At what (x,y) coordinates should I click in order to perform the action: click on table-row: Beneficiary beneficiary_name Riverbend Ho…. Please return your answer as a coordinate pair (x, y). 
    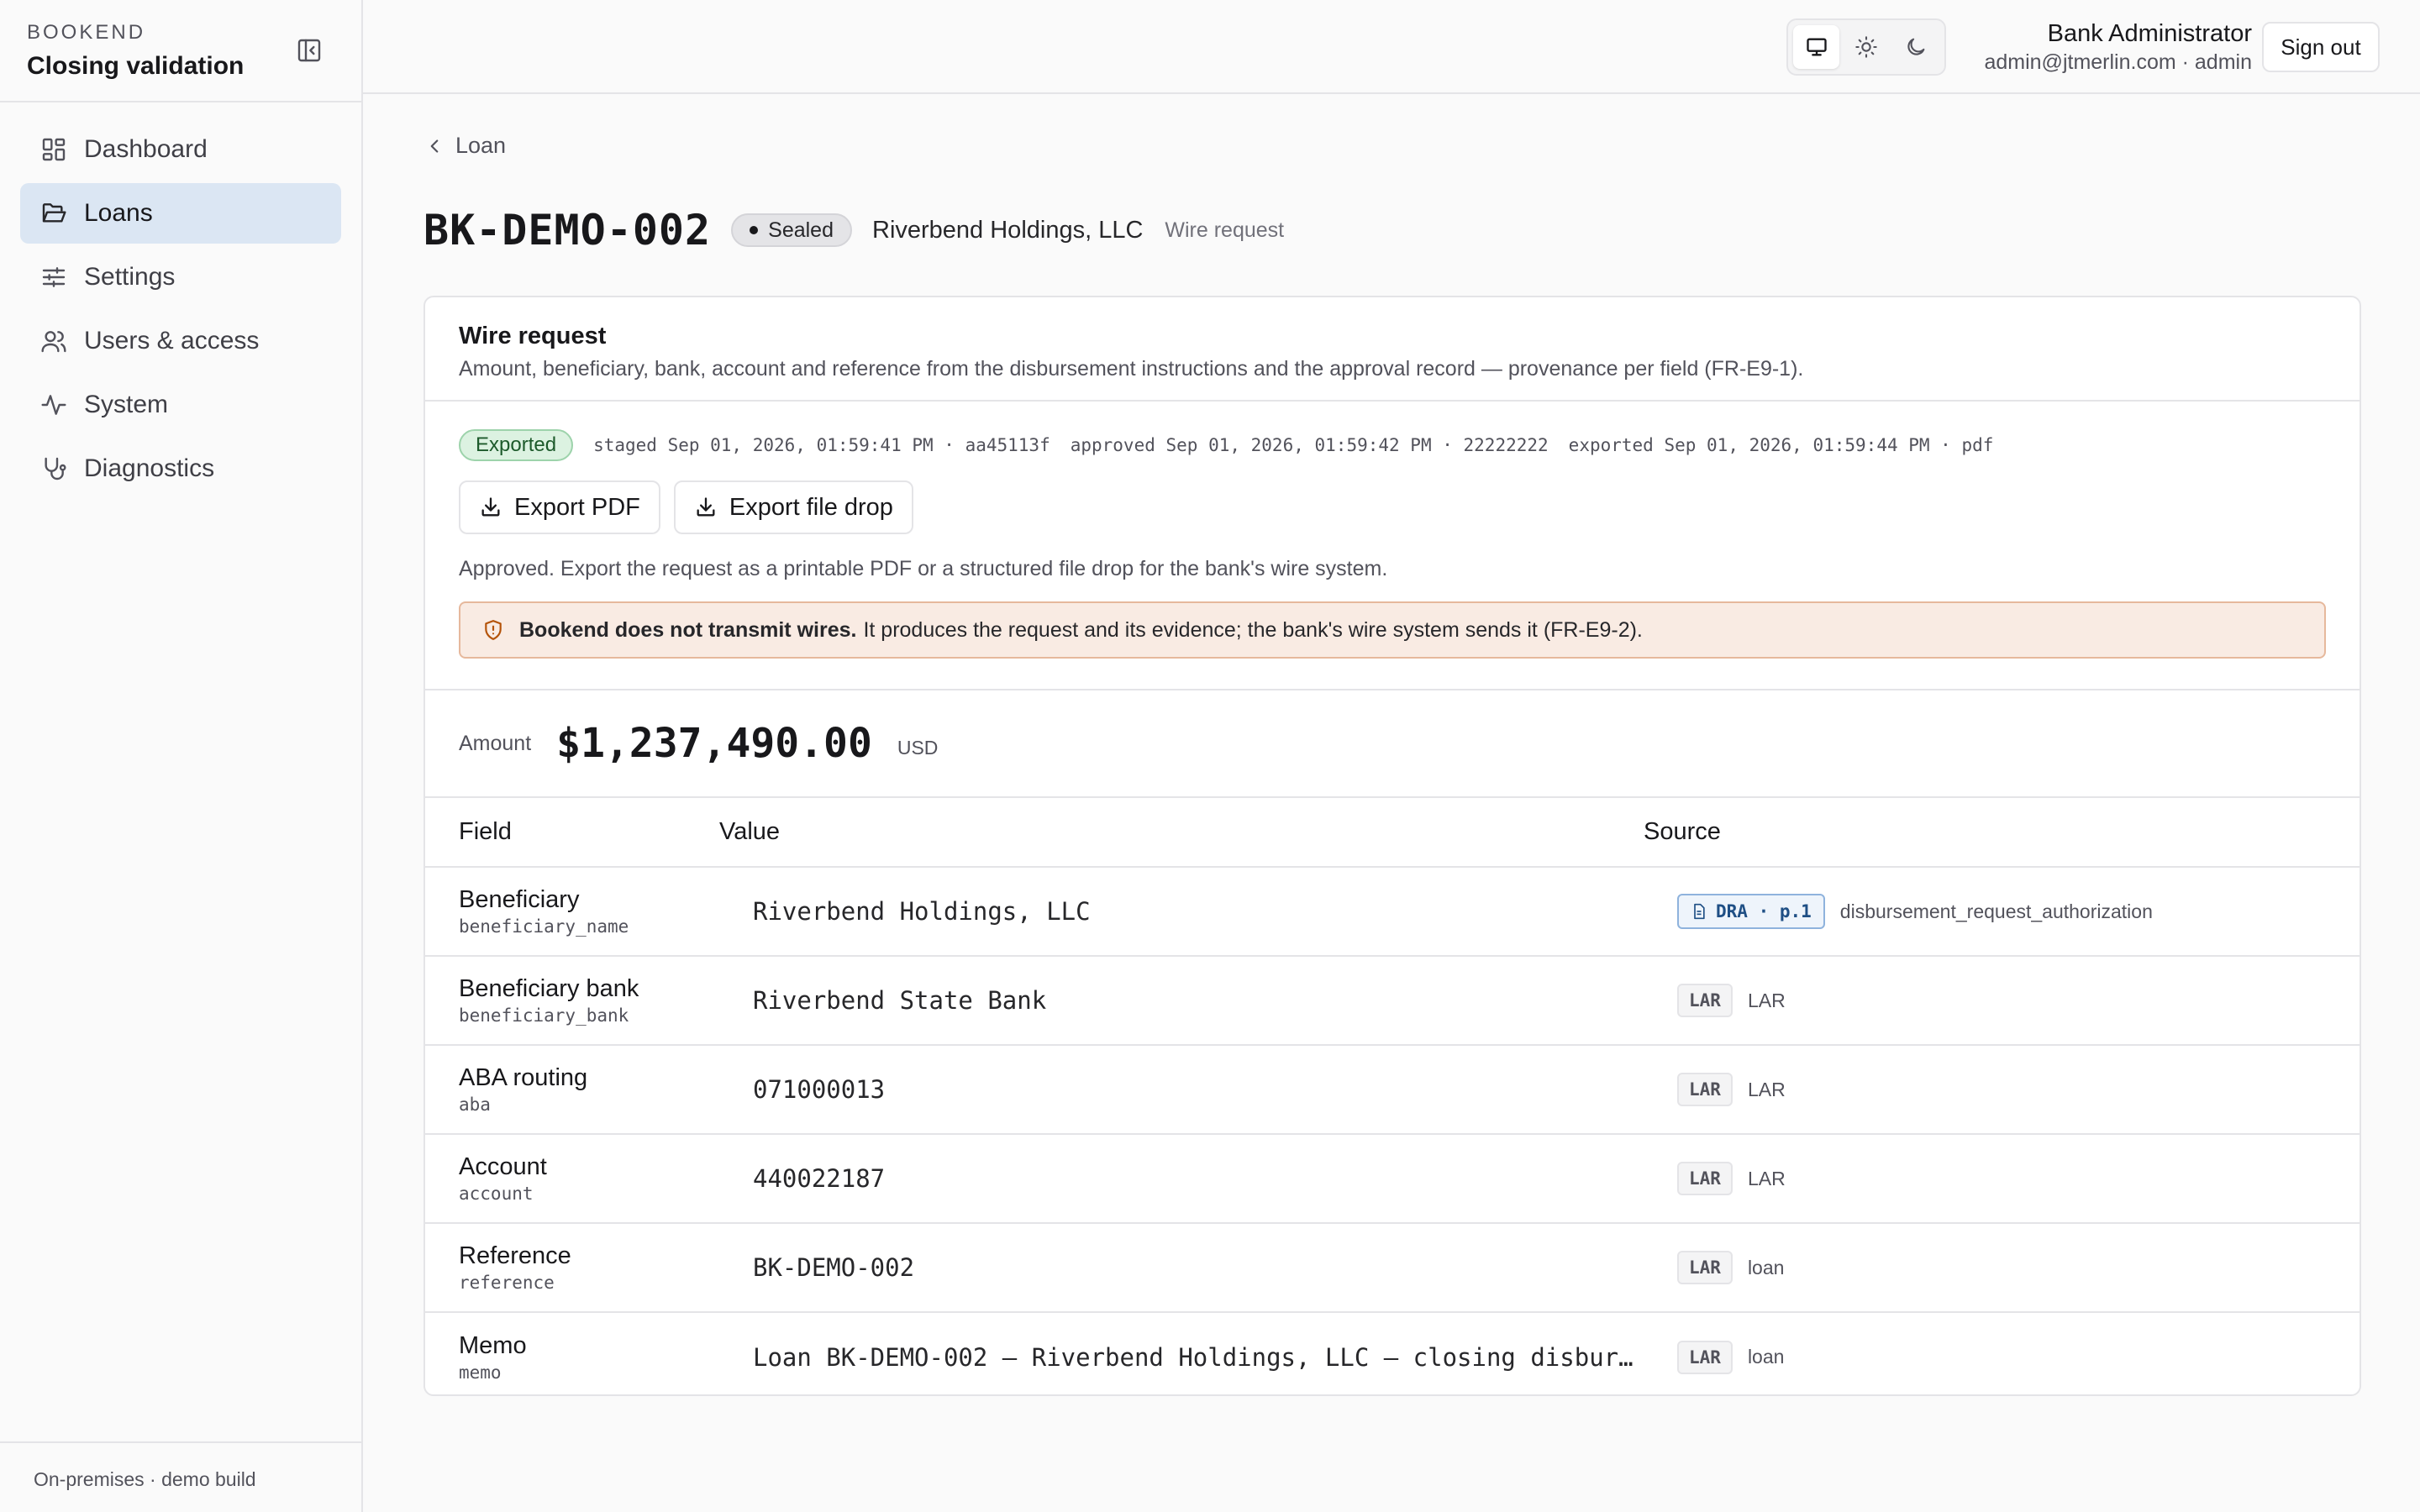
    Looking at the image, I should click on (1392, 912).